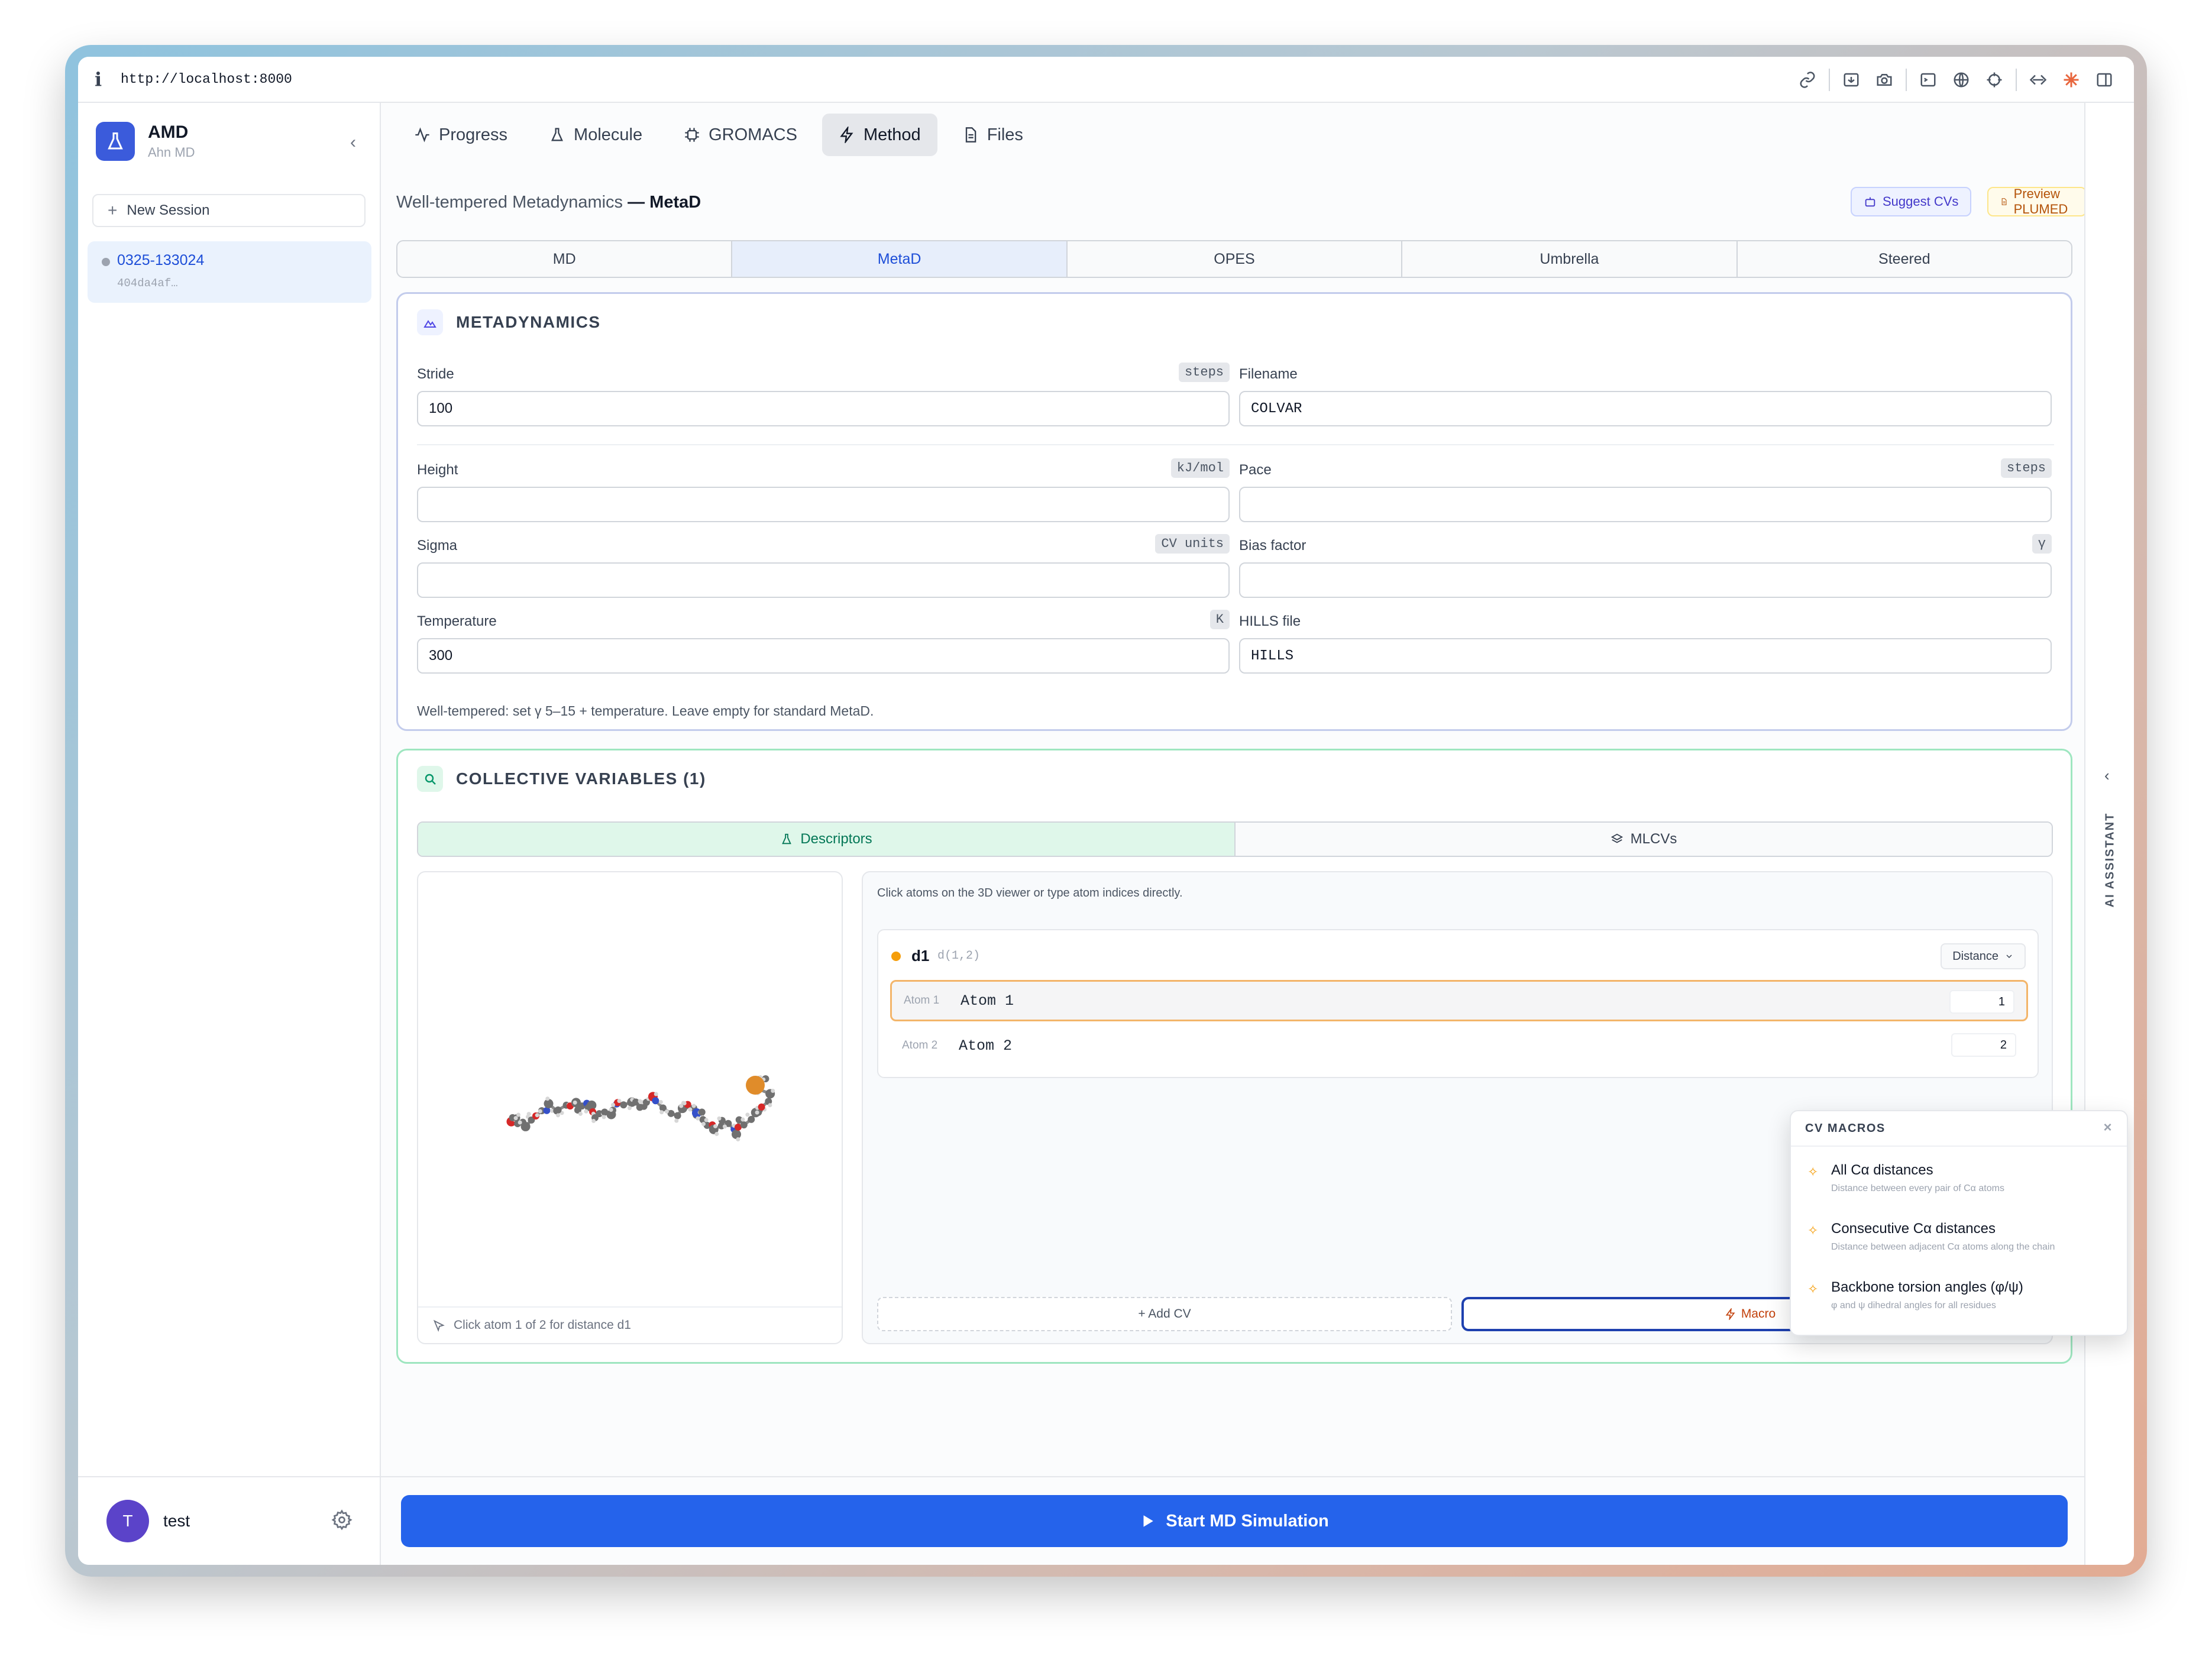 This screenshot has width=2212, height=1663. Describe the element at coordinates (1200, 468) in the screenshot. I see `height-unit: kJ/mol` at that location.